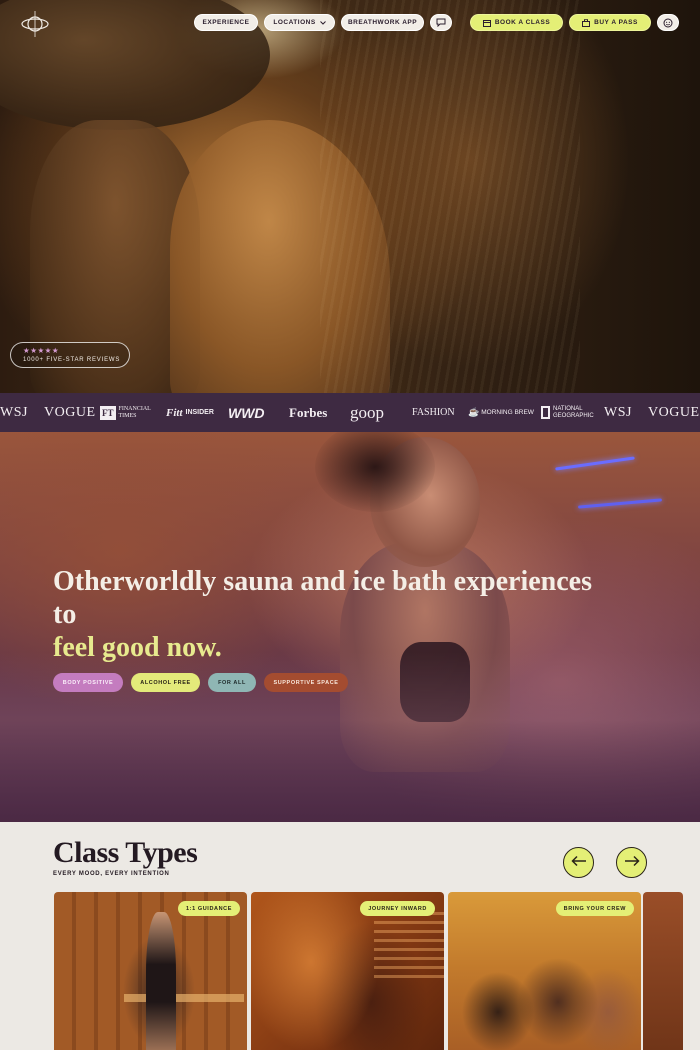 The width and height of the screenshot is (700, 1050). I want to click on nav-experience-label: EXPERIENCE, so click(226, 22).